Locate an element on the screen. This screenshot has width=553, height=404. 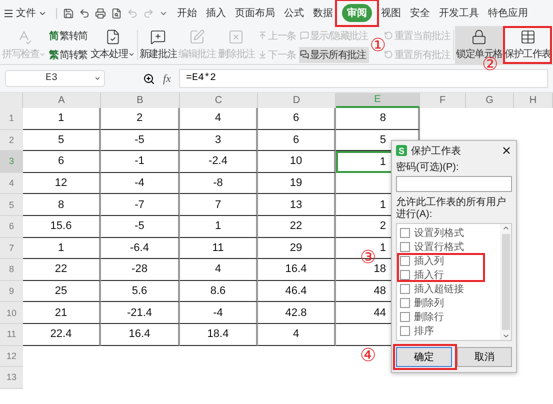
row-header: 6 is located at coordinates (11, 227).